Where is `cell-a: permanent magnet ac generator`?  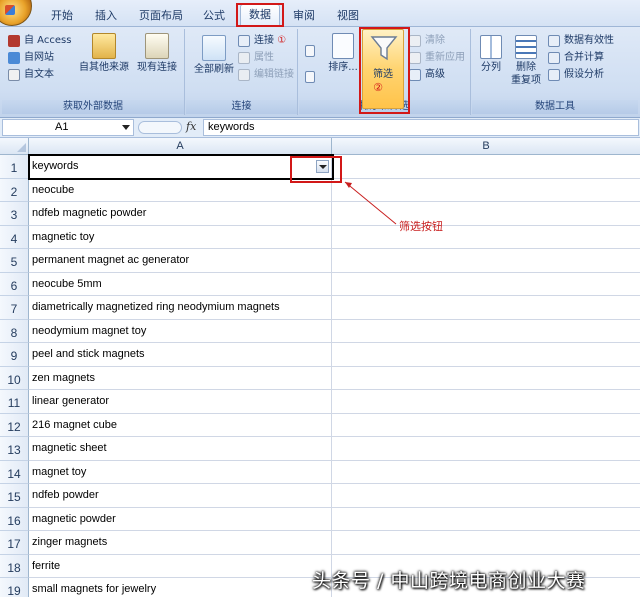
cell-a: permanent magnet ac generator is located at coordinates (180, 261).